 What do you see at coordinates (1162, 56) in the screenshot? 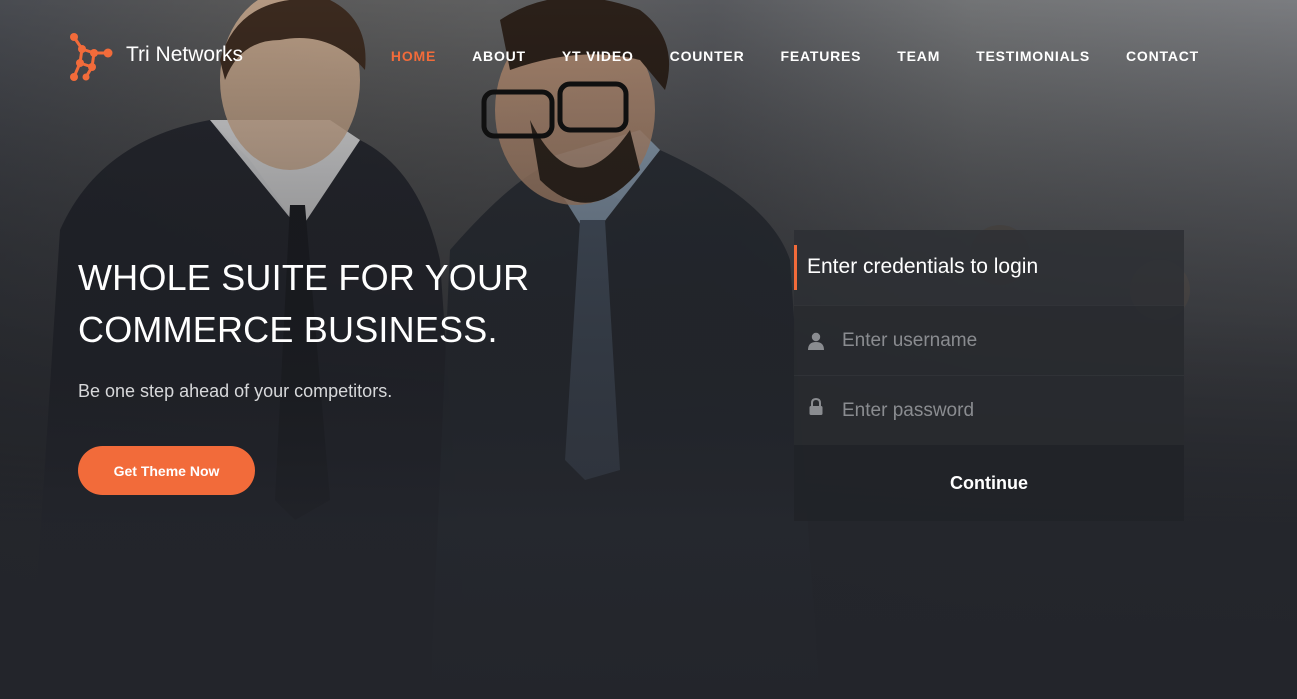
I see `nav-contact: CONTACT` at bounding box center [1162, 56].